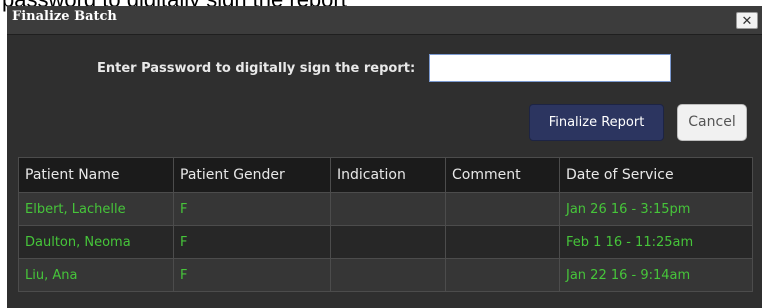  I want to click on column-header-date-of-service: Date of Service, so click(656, 175).